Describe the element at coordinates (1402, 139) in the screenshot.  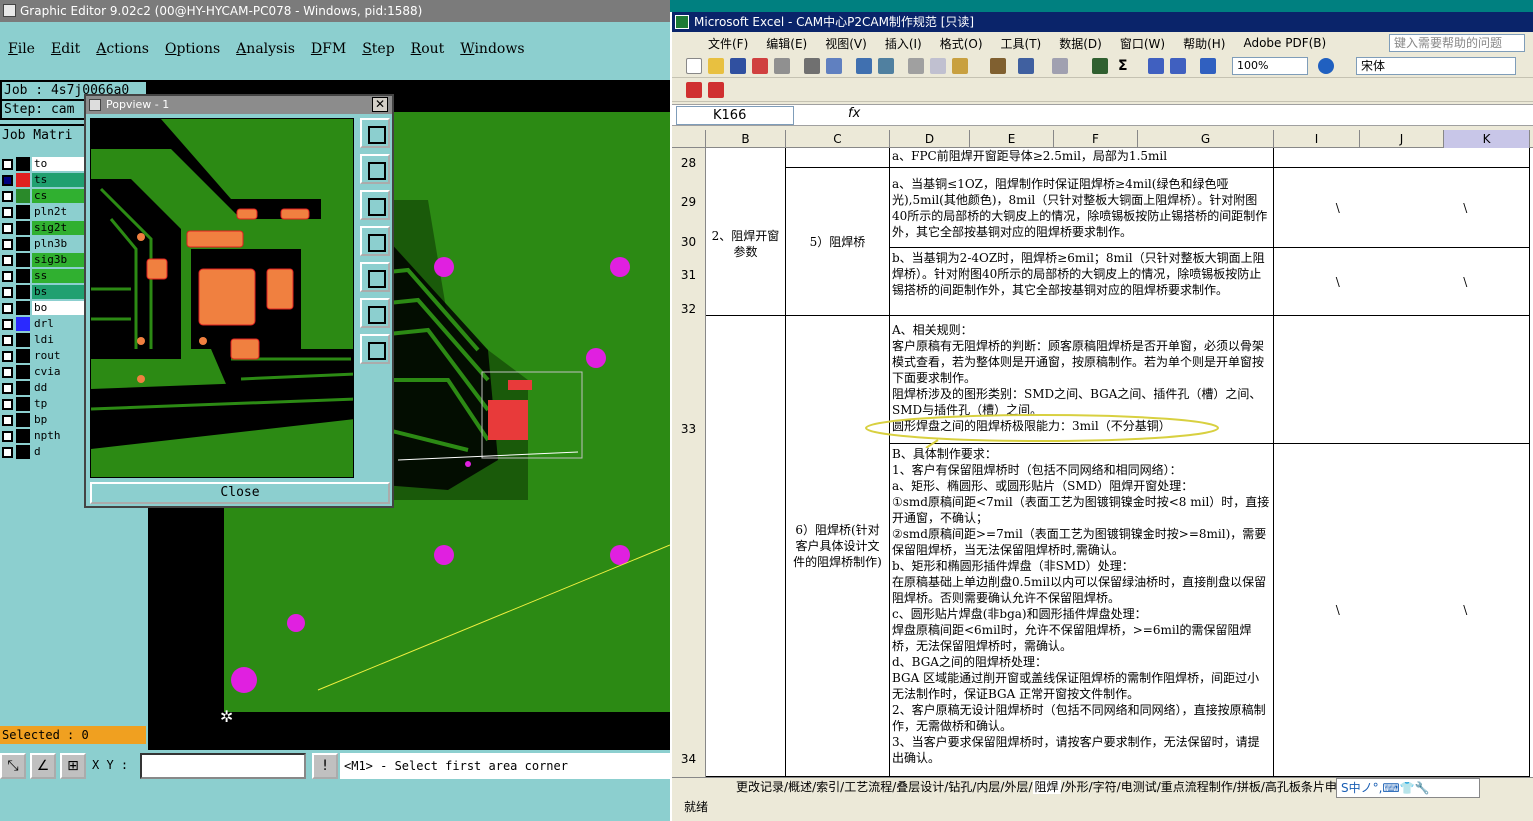
I see `column-header-j: J` at that location.